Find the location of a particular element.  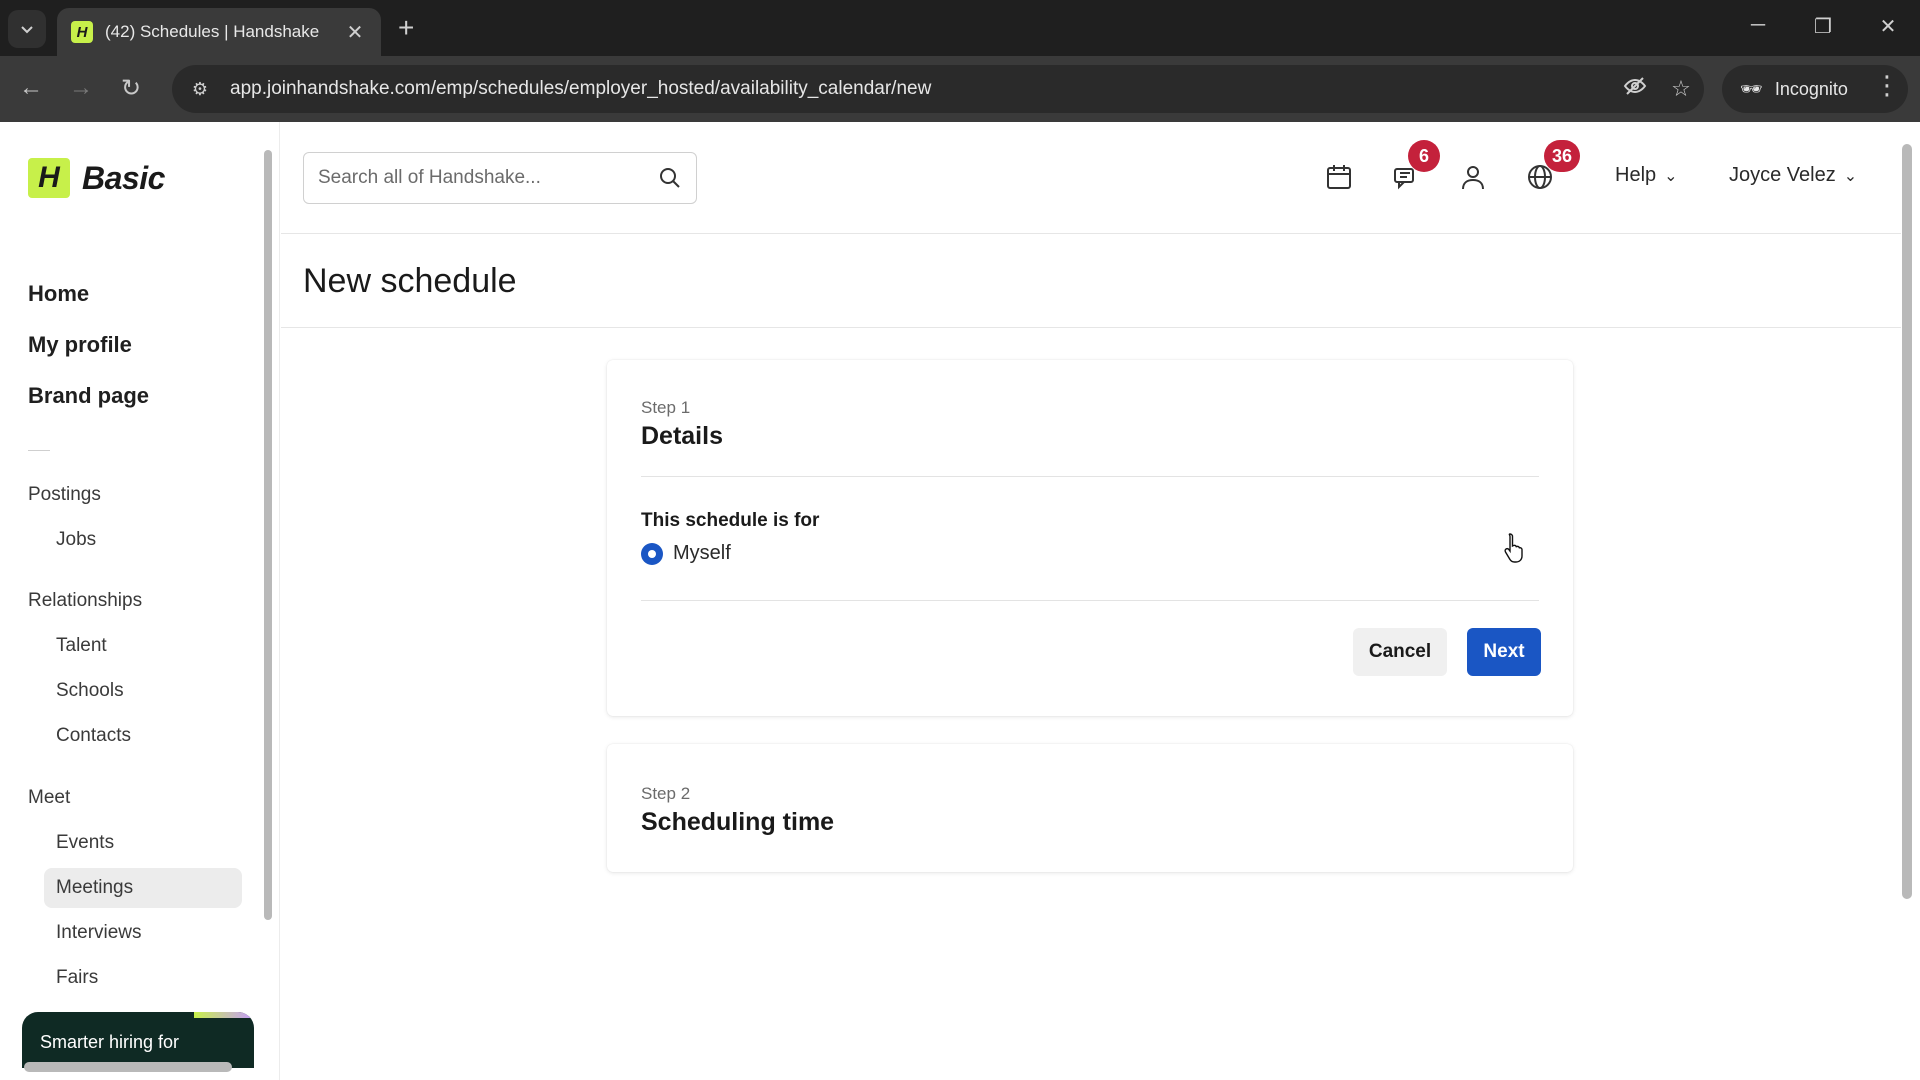

messages-badge: 6 is located at coordinates (1424, 156).